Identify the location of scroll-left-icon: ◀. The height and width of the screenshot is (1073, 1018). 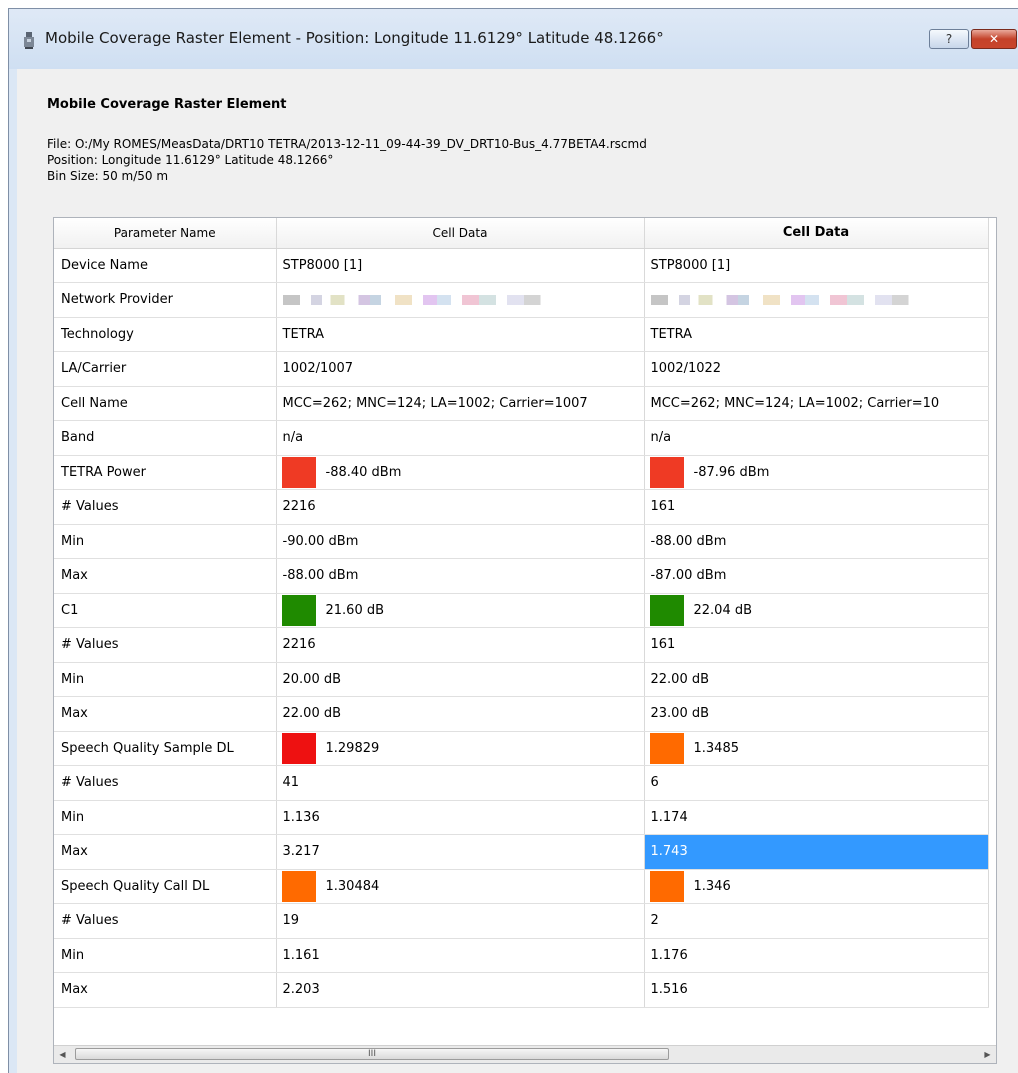
(62, 1054).